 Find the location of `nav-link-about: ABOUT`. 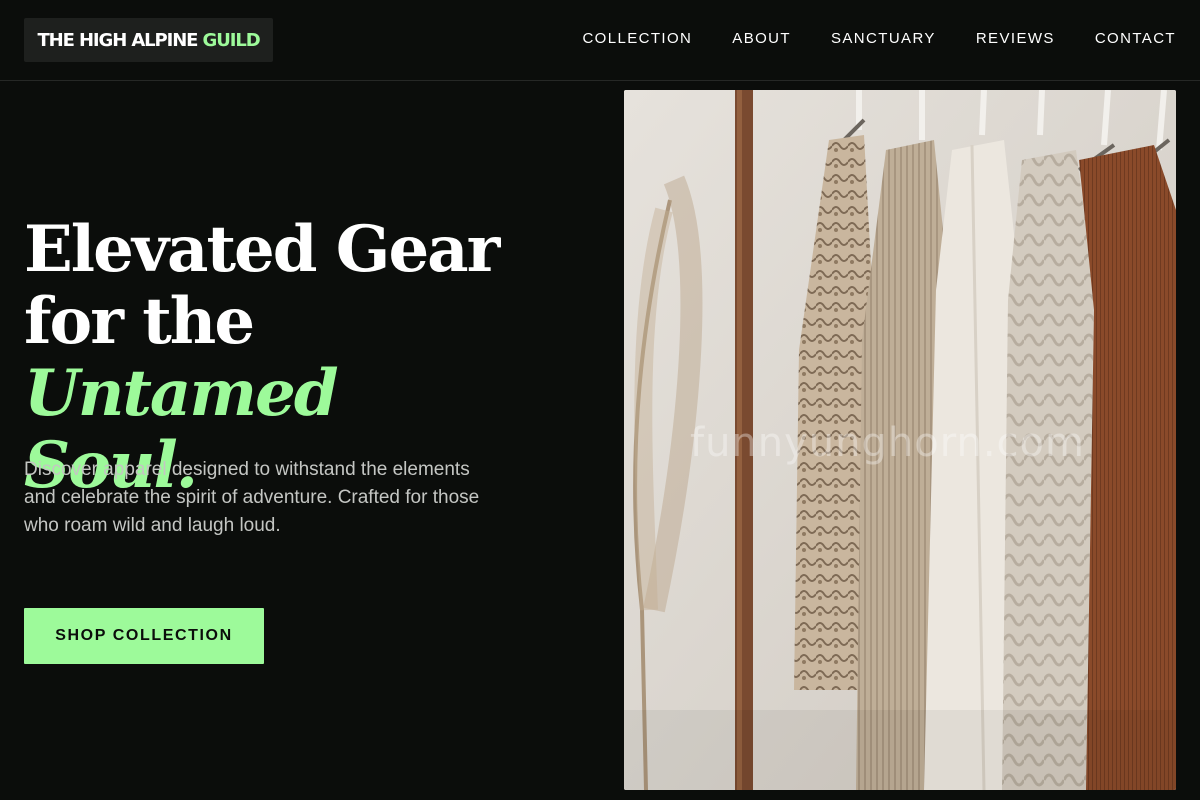

nav-link-about: ABOUT is located at coordinates (761, 39).